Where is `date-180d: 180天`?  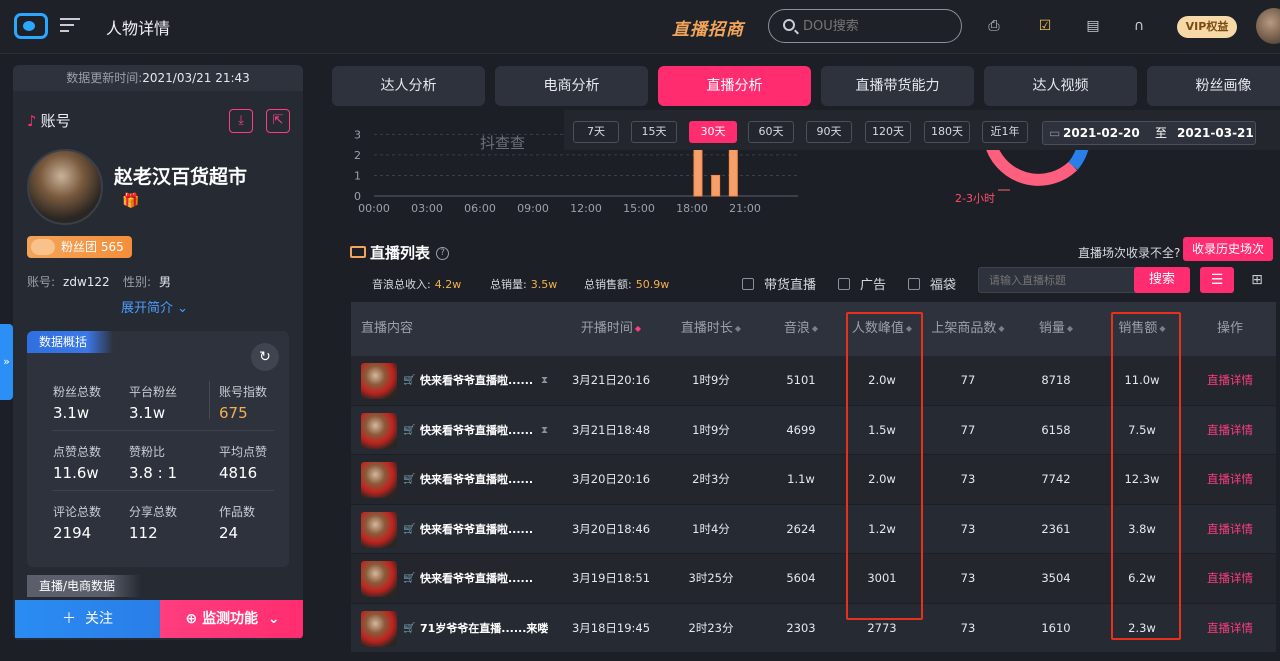 date-180d: 180天 is located at coordinates (947, 132).